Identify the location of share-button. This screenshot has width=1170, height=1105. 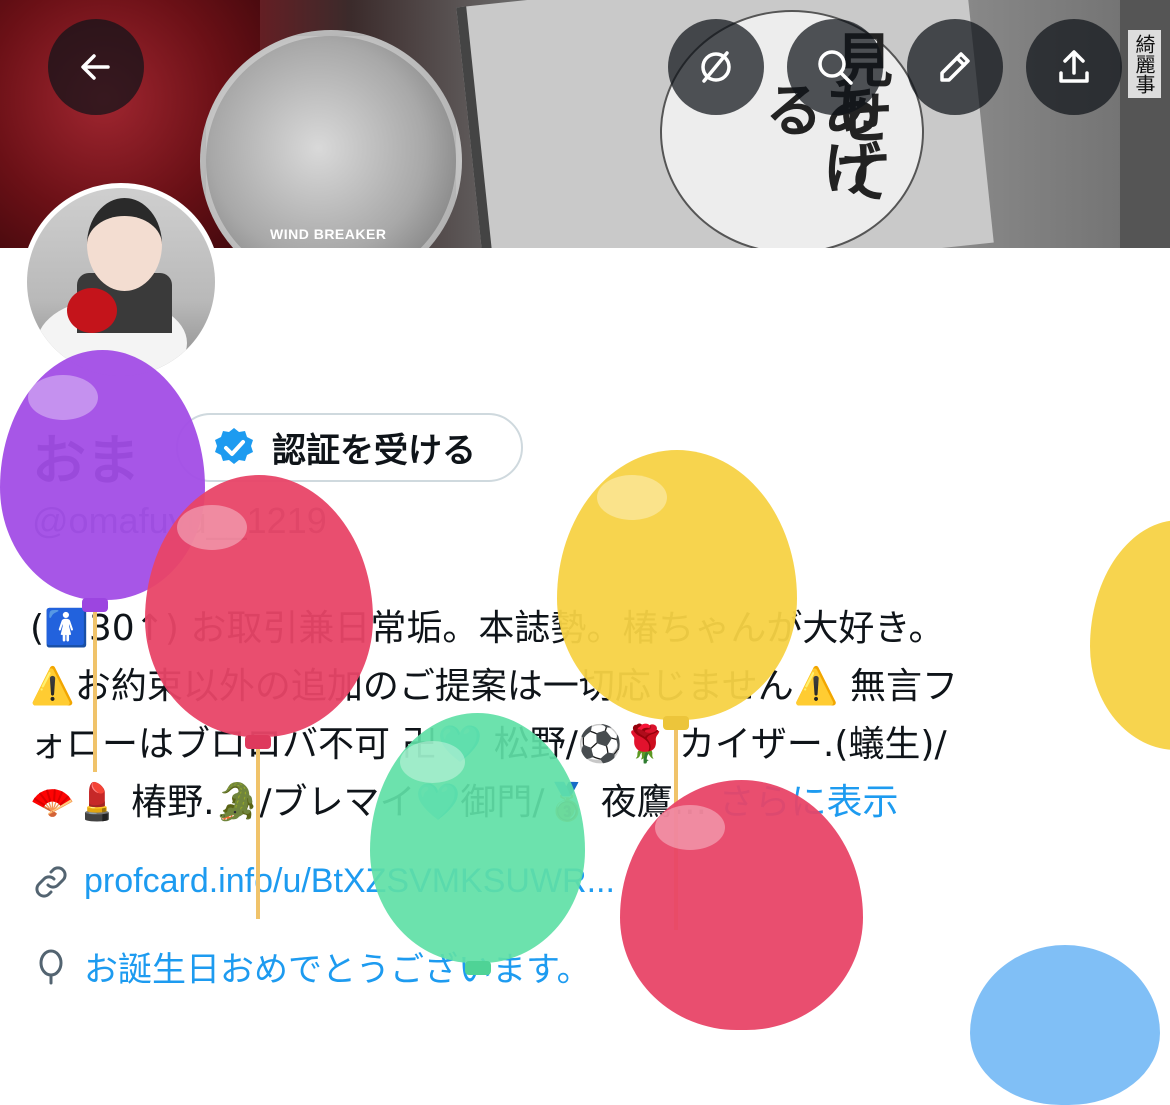
(1074, 67).